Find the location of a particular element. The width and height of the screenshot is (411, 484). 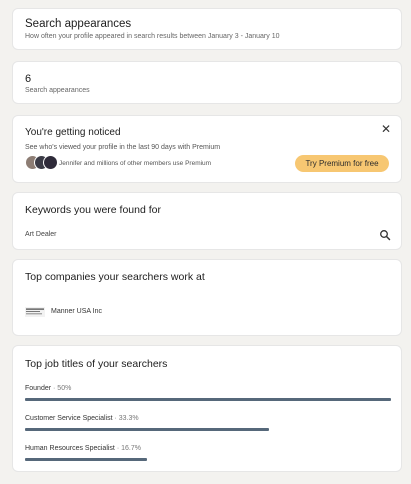

job-title-row: Human Resources Specialist · 16.7% is located at coordinates (83, 448).